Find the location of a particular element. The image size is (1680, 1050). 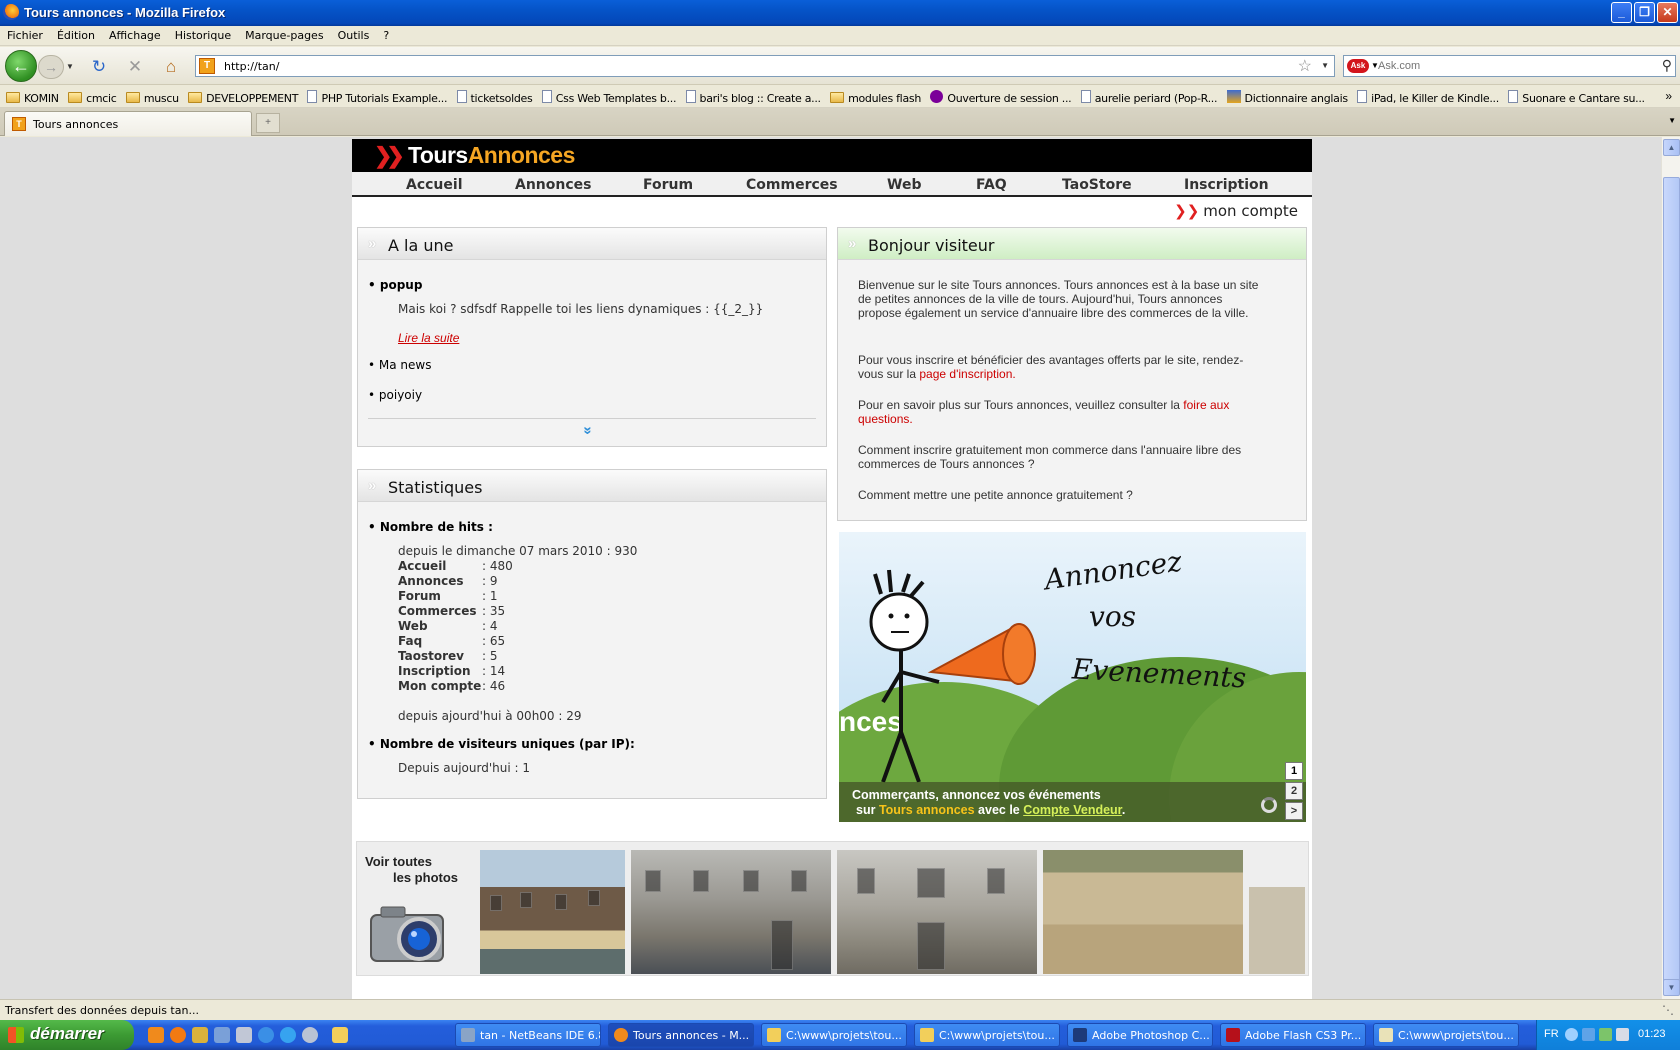

nav-faq: FAQ is located at coordinates (991, 185).